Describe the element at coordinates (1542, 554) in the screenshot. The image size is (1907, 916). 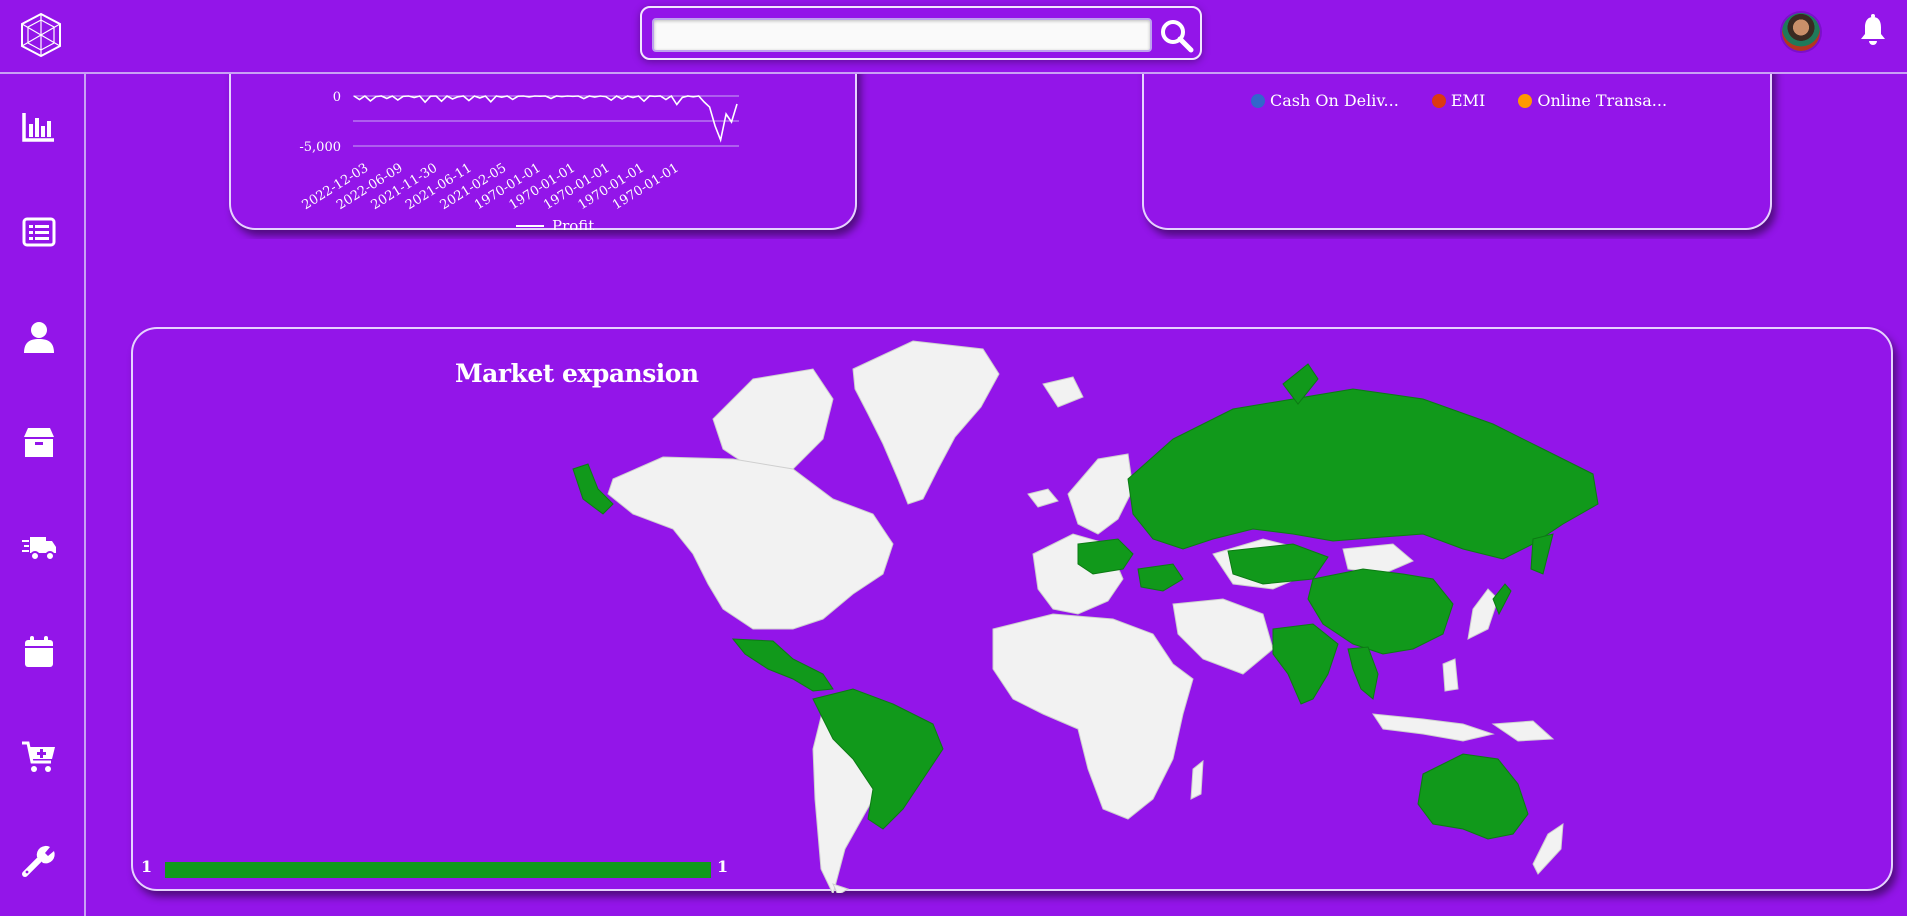
I see `region-kamchatka` at that location.